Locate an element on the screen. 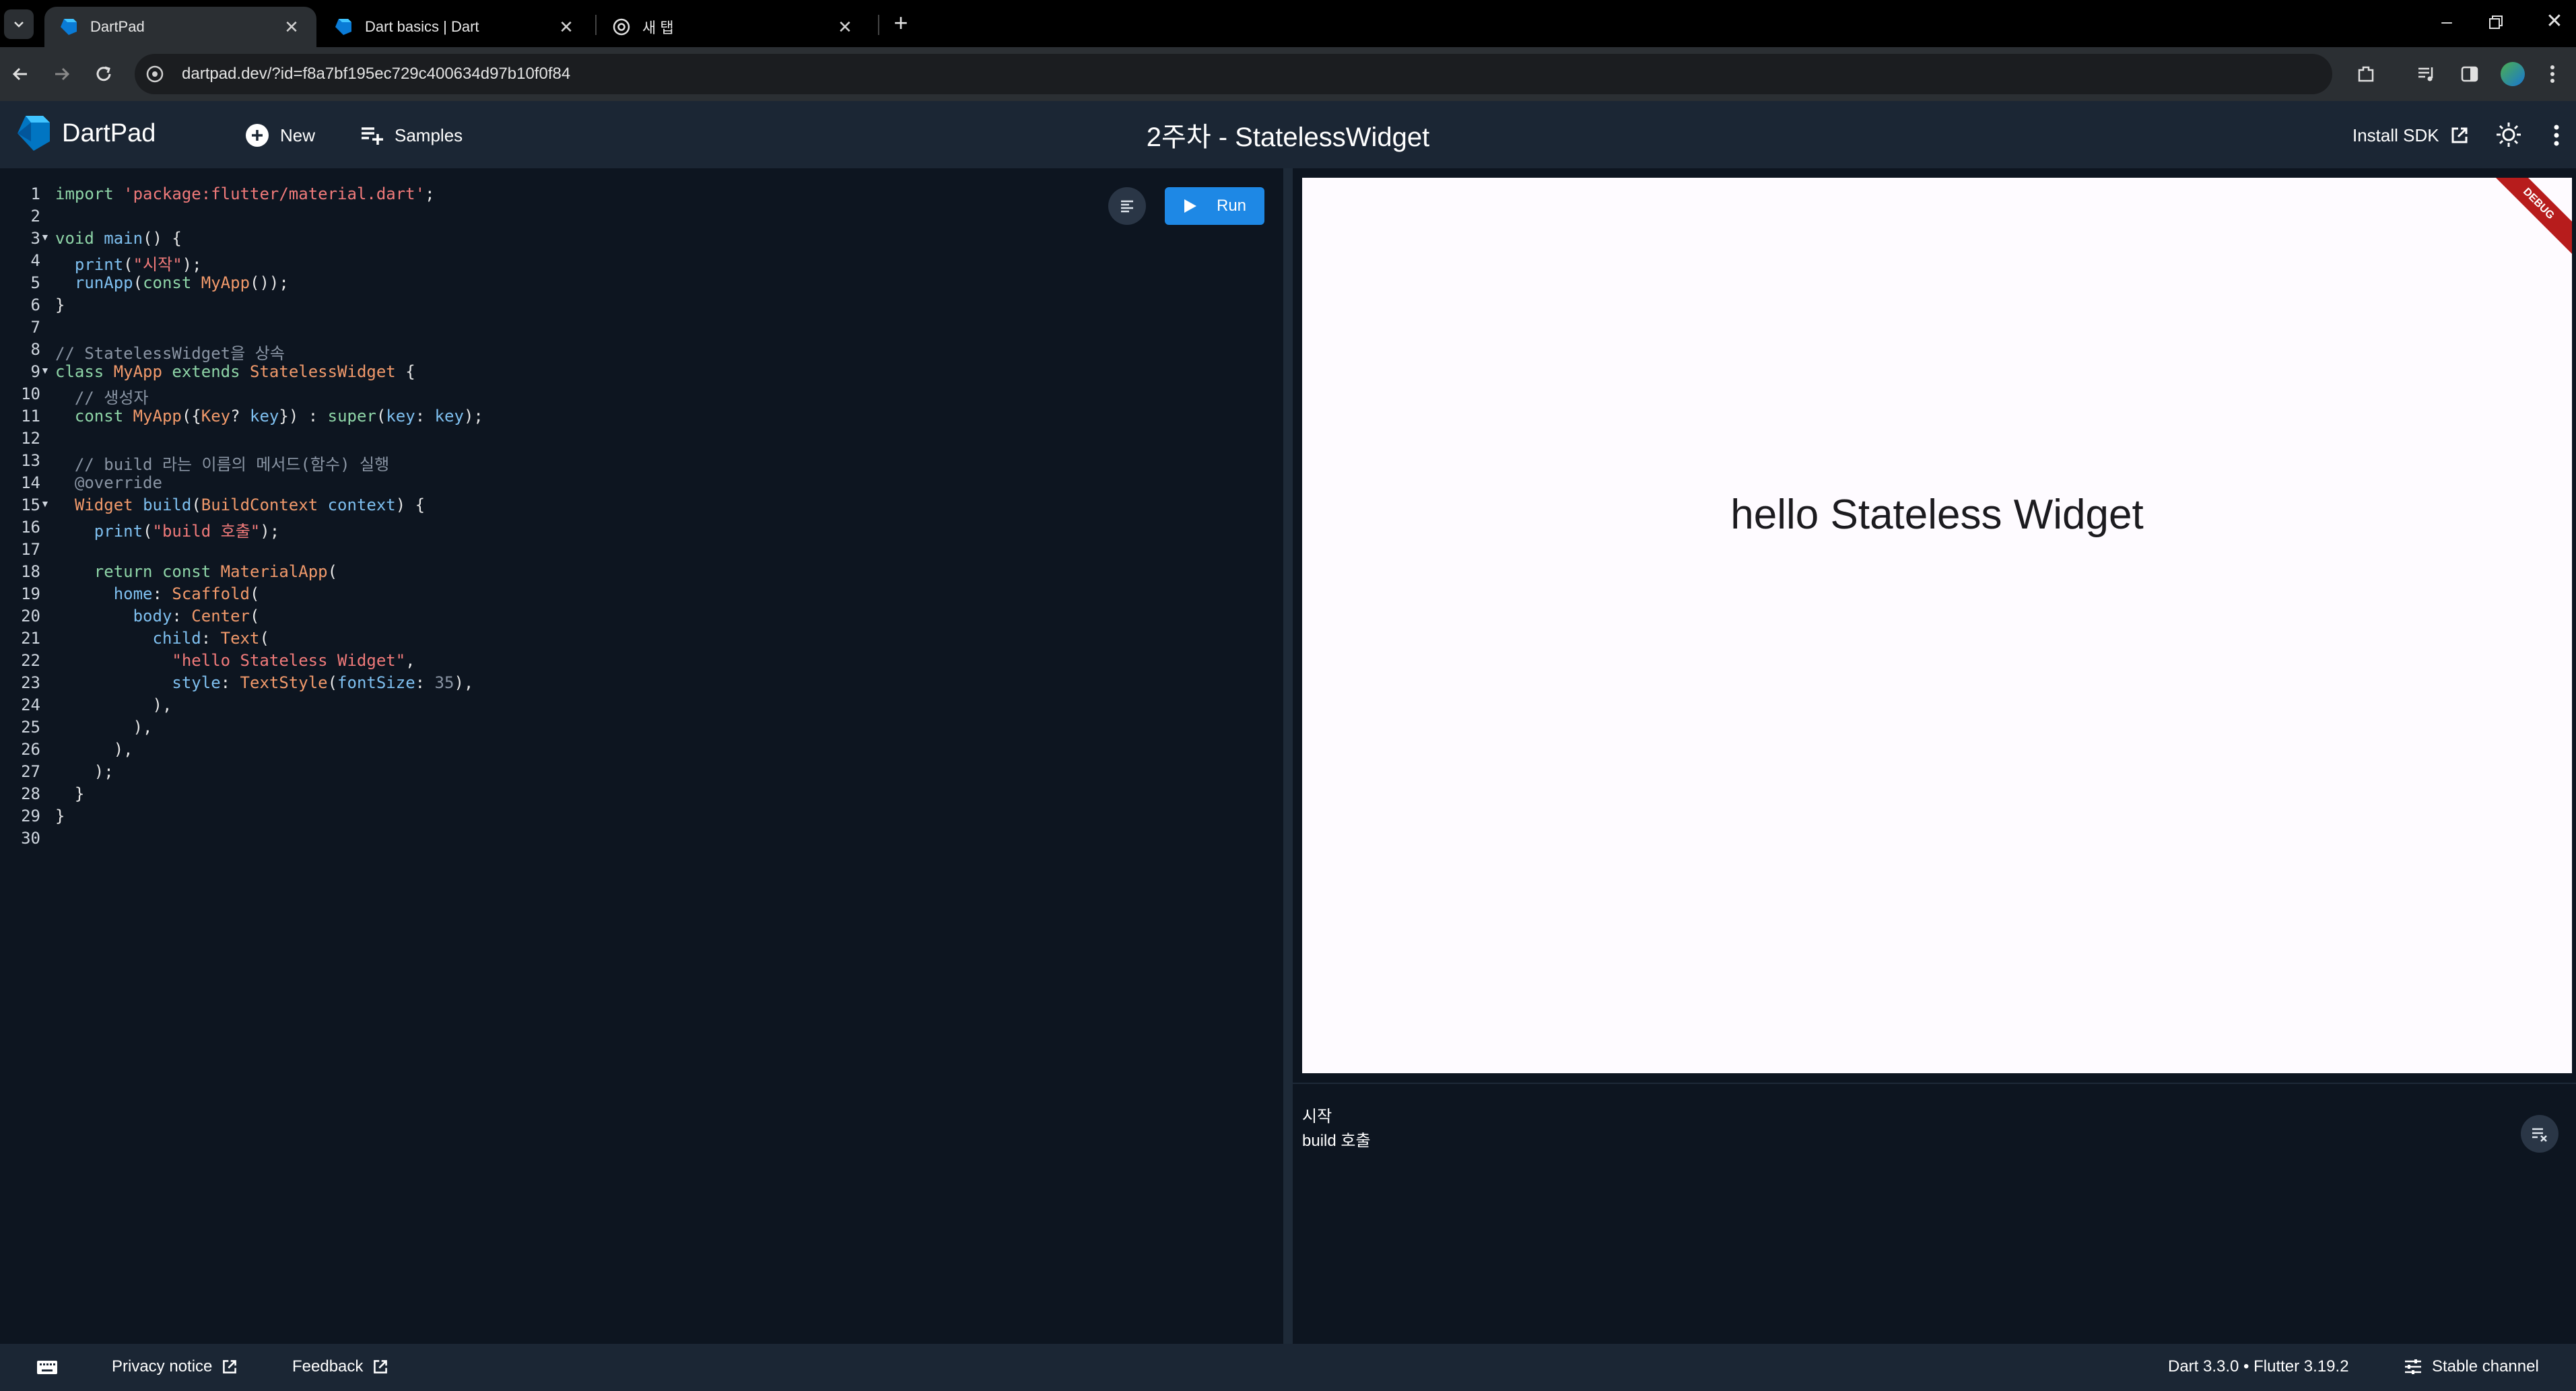 Image resolution: width=2576 pixels, height=1391 pixels. run-label: Run is located at coordinates (1231, 206).